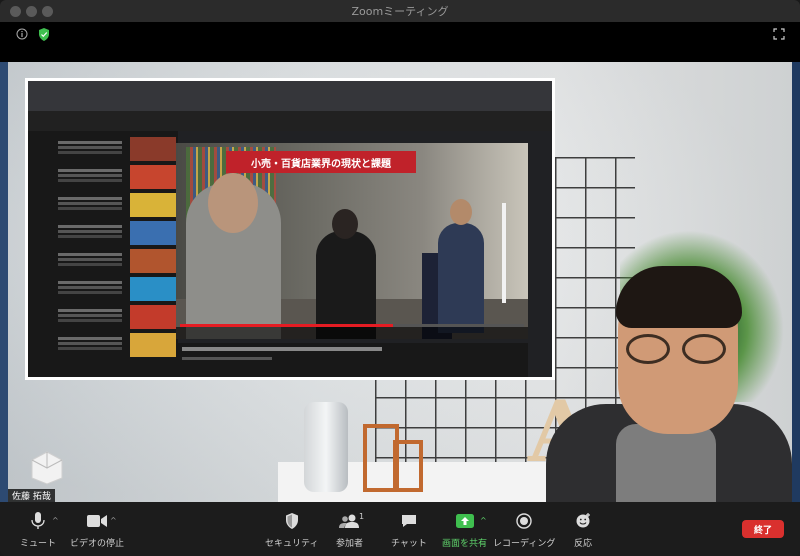 The width and height of the screenshot is (800, 556). Describe the element at coordinates (669, 384) in the screenshot. I see `participant-video` at that location.